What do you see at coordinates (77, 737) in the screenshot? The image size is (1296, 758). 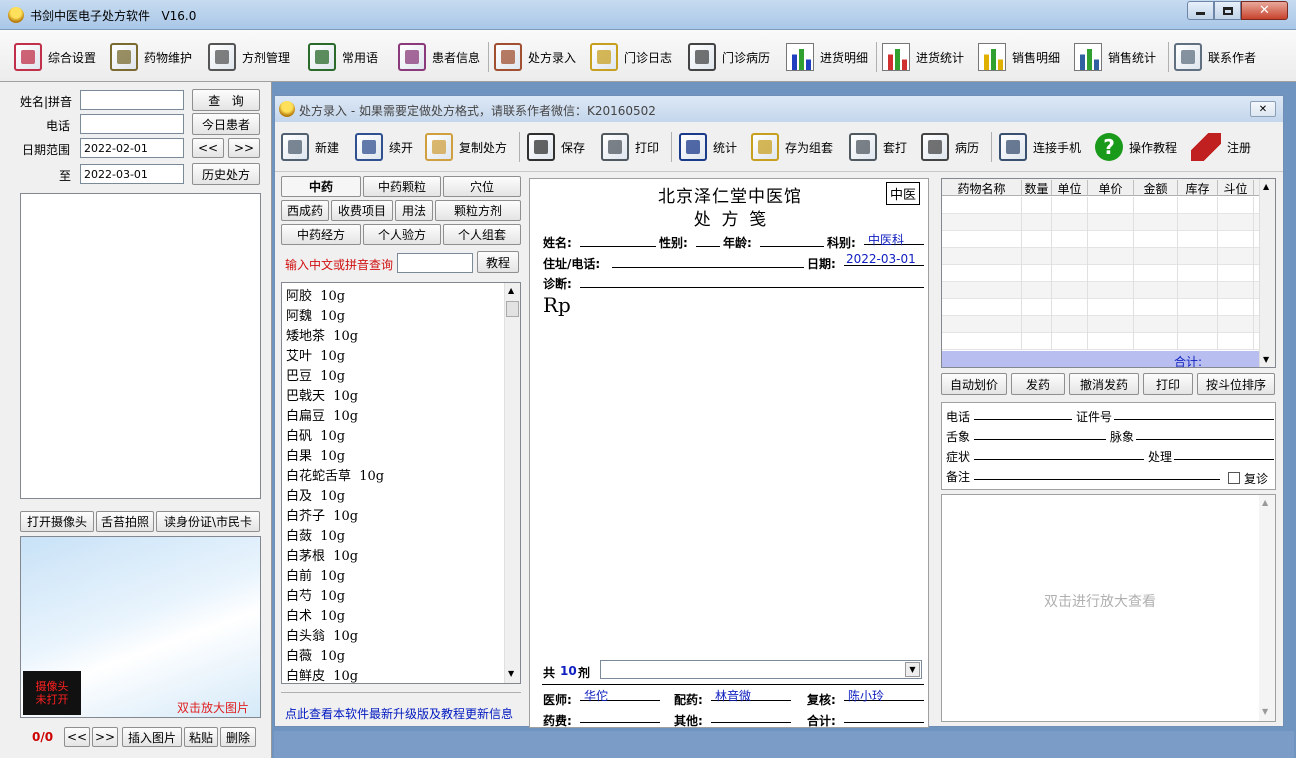 I see `prev-image-button: <<` at bounding box center [77, 737].